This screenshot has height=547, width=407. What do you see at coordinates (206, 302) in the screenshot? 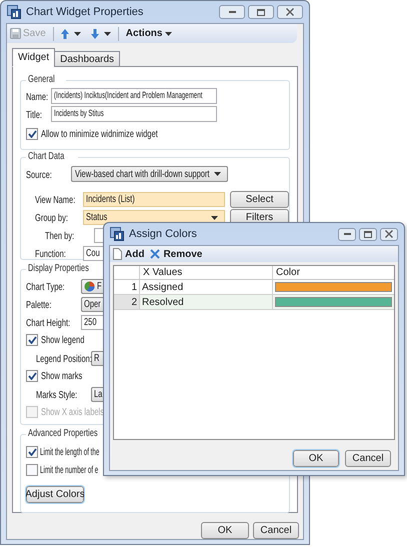
I see `table-cell: Resolved` at bounding box center [206, 302].